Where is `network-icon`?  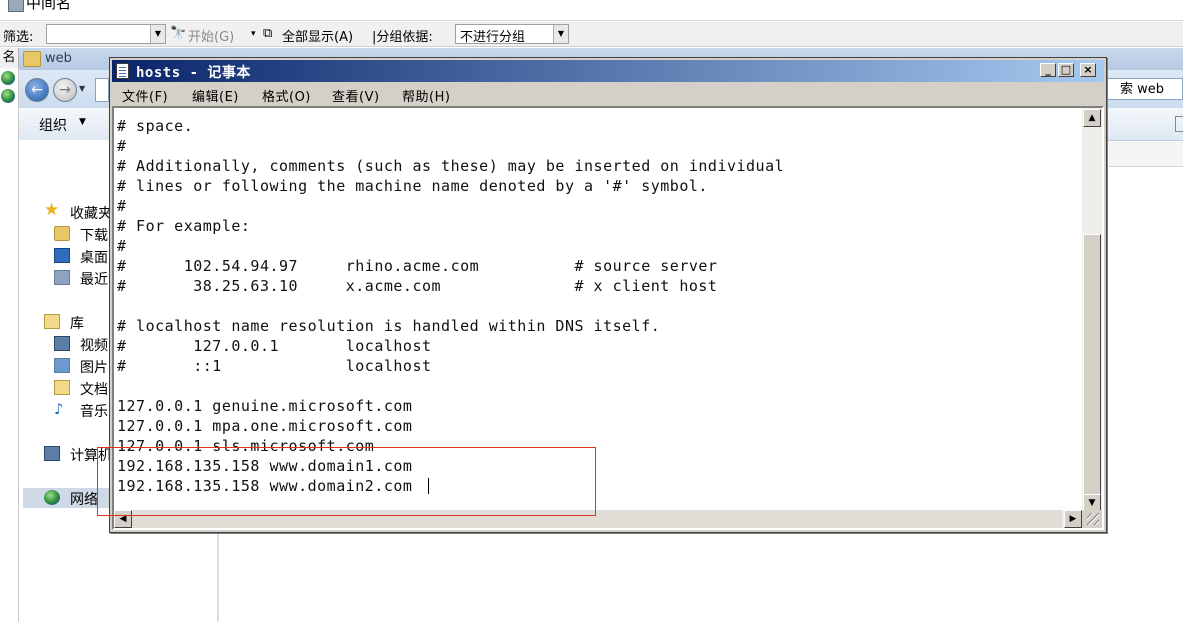
network-icon is located at coordinates (52, 497).